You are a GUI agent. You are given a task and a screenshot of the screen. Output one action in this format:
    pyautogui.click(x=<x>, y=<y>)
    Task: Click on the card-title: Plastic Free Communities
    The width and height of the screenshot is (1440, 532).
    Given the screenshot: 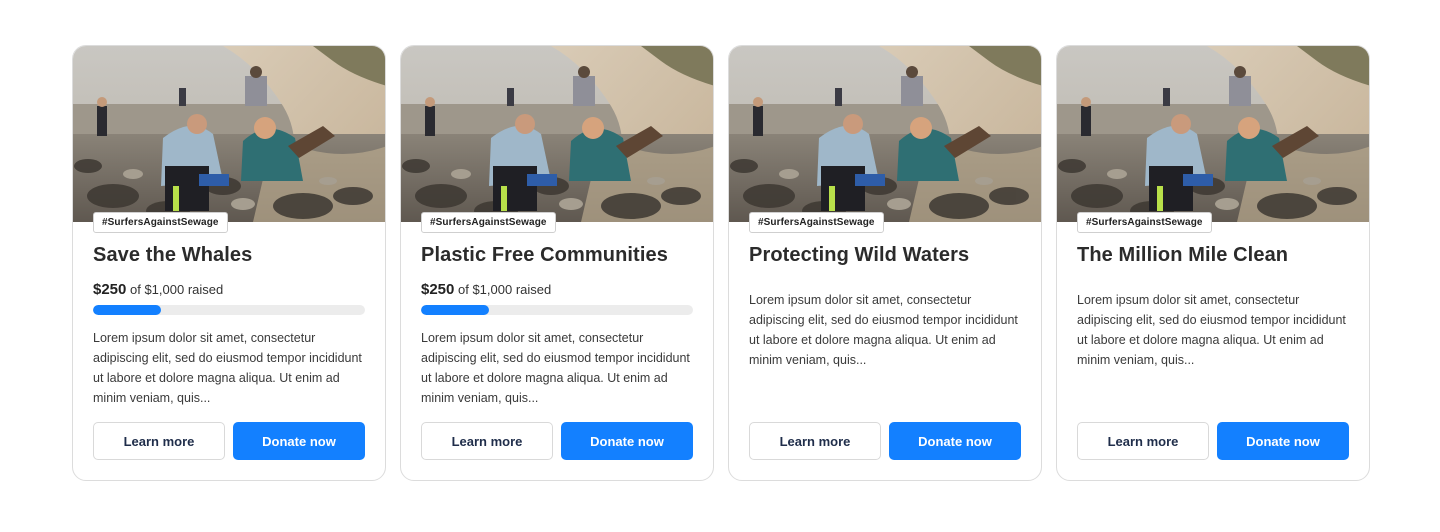 What is the action you would take?
    pyautogui.click(x=544, y=255)
    